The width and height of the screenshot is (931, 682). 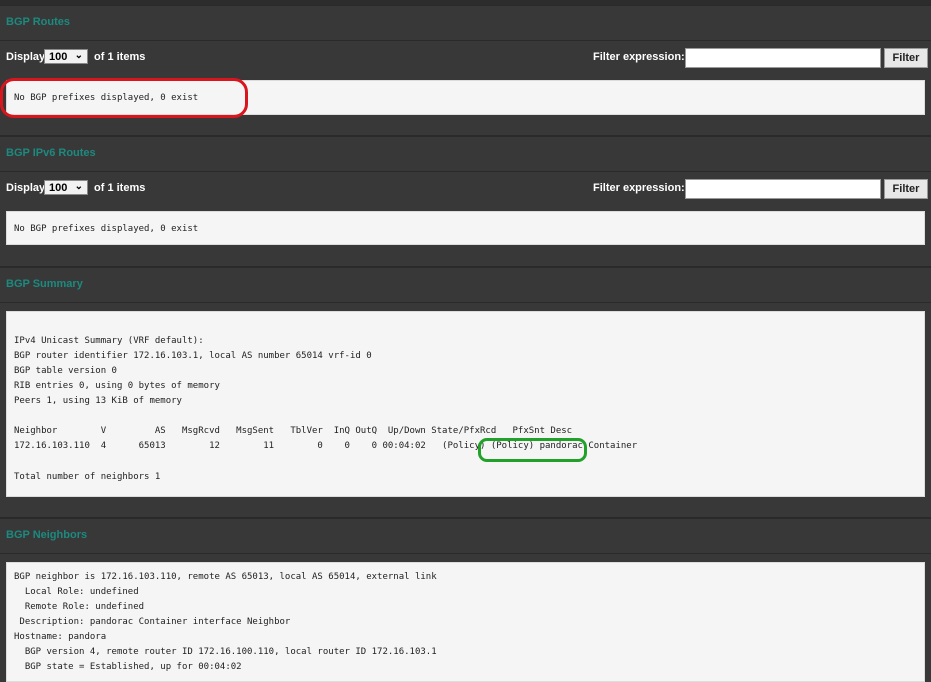 What do you see at coordinates (44, 284) in the screenshot?
I see `section-title: BGP Summary` at bounding box center [44, 284].